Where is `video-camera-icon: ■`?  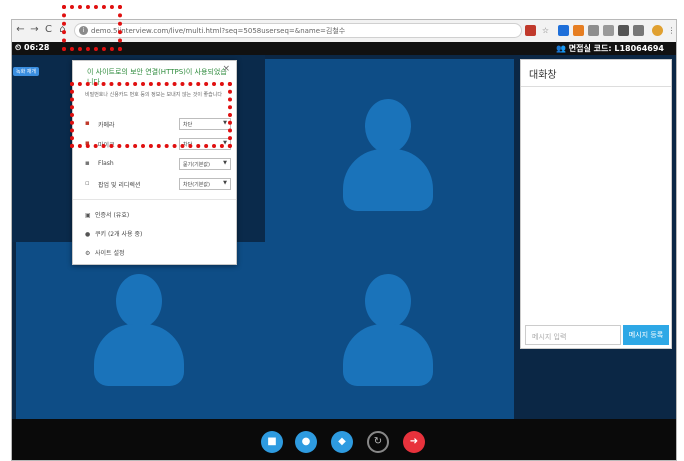 video-camera-icon: ■ is located at coordinates (272, 442).